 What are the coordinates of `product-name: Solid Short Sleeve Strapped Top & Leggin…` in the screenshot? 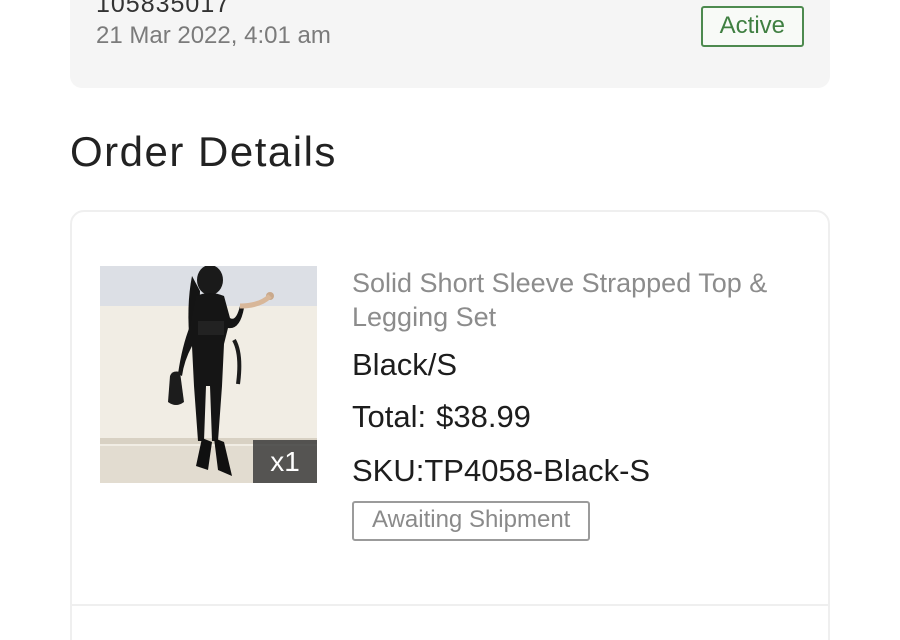 It's located at (582, 300).